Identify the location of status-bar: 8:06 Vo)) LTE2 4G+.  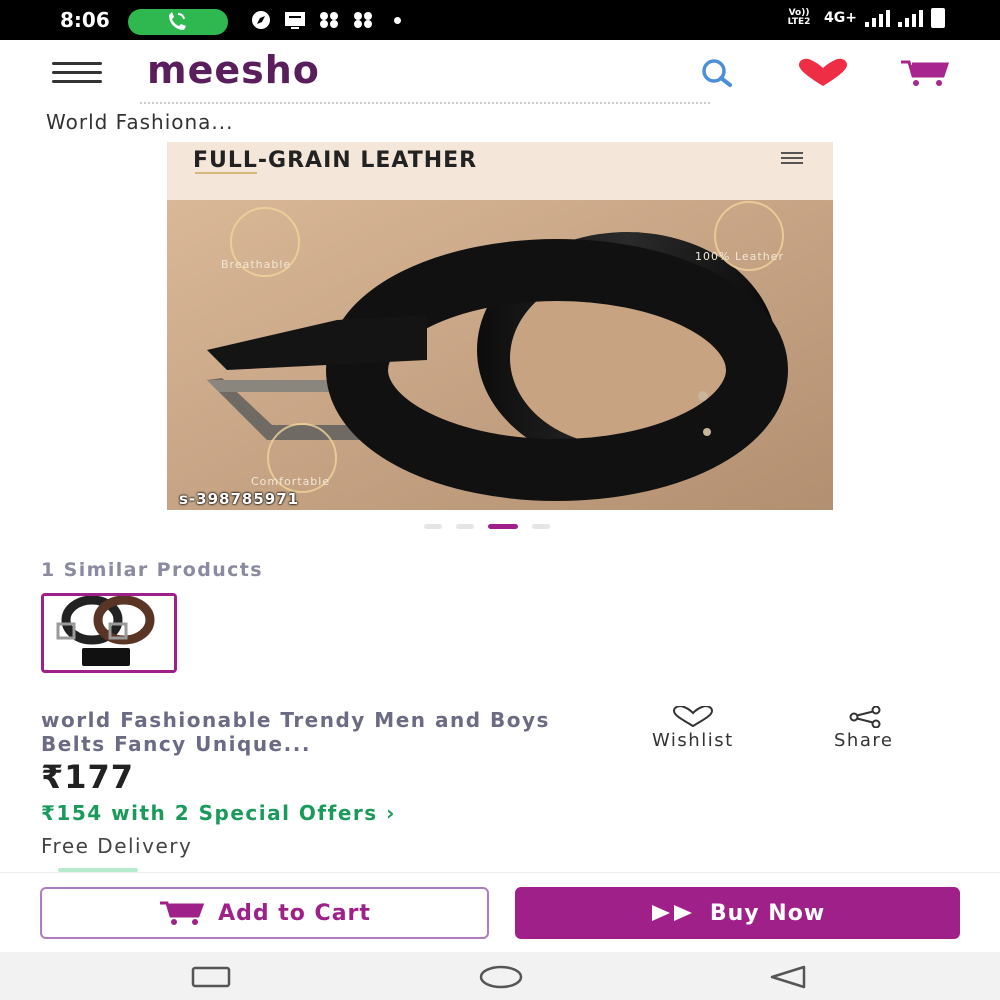
(500, 20).